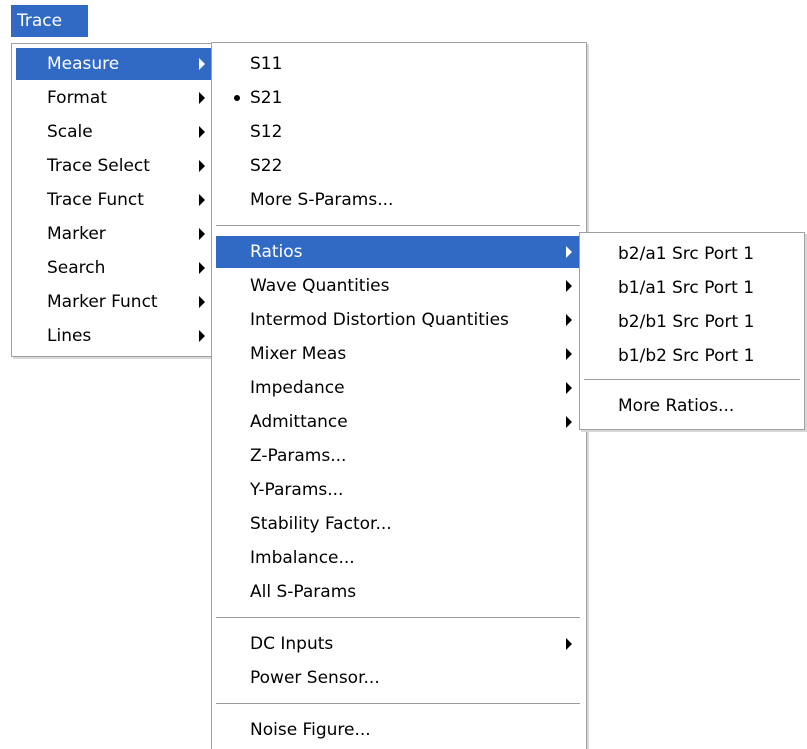  Describe the element at coordinates (70, 132) in the screenshot. I see `menu-item-scale-label: Scale` at that location.